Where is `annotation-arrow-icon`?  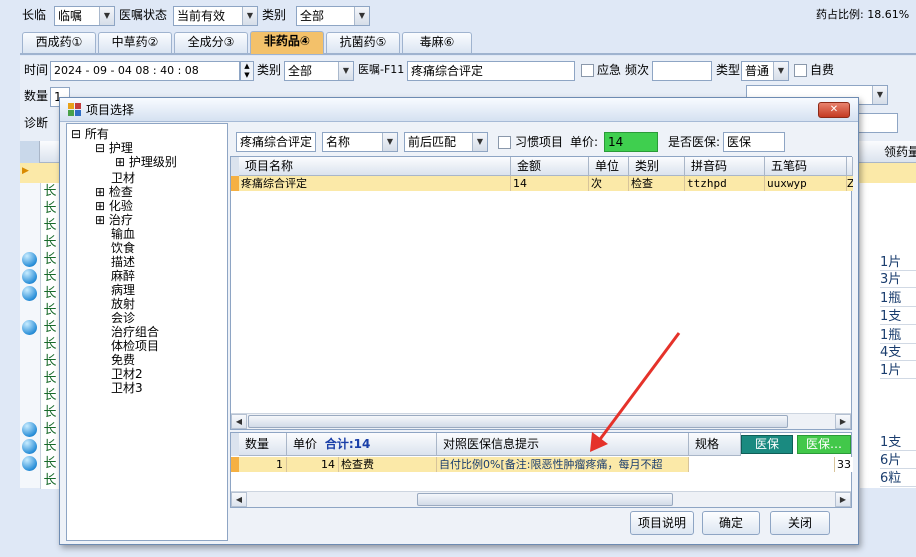 annotation-arrow-icon is located at coordinates (635, 392).